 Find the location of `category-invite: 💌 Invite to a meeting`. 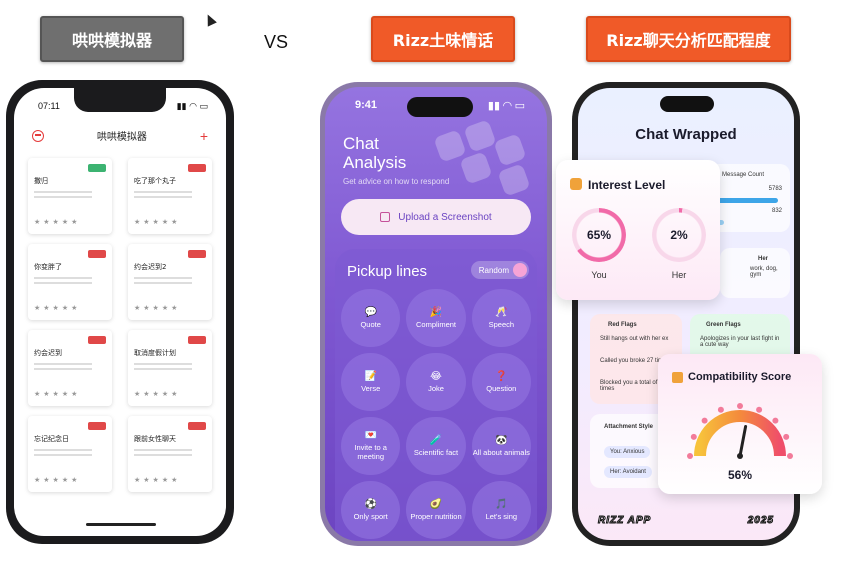

category-invite: 💌 Invite to a meeting is located at coordinates (371, 446).